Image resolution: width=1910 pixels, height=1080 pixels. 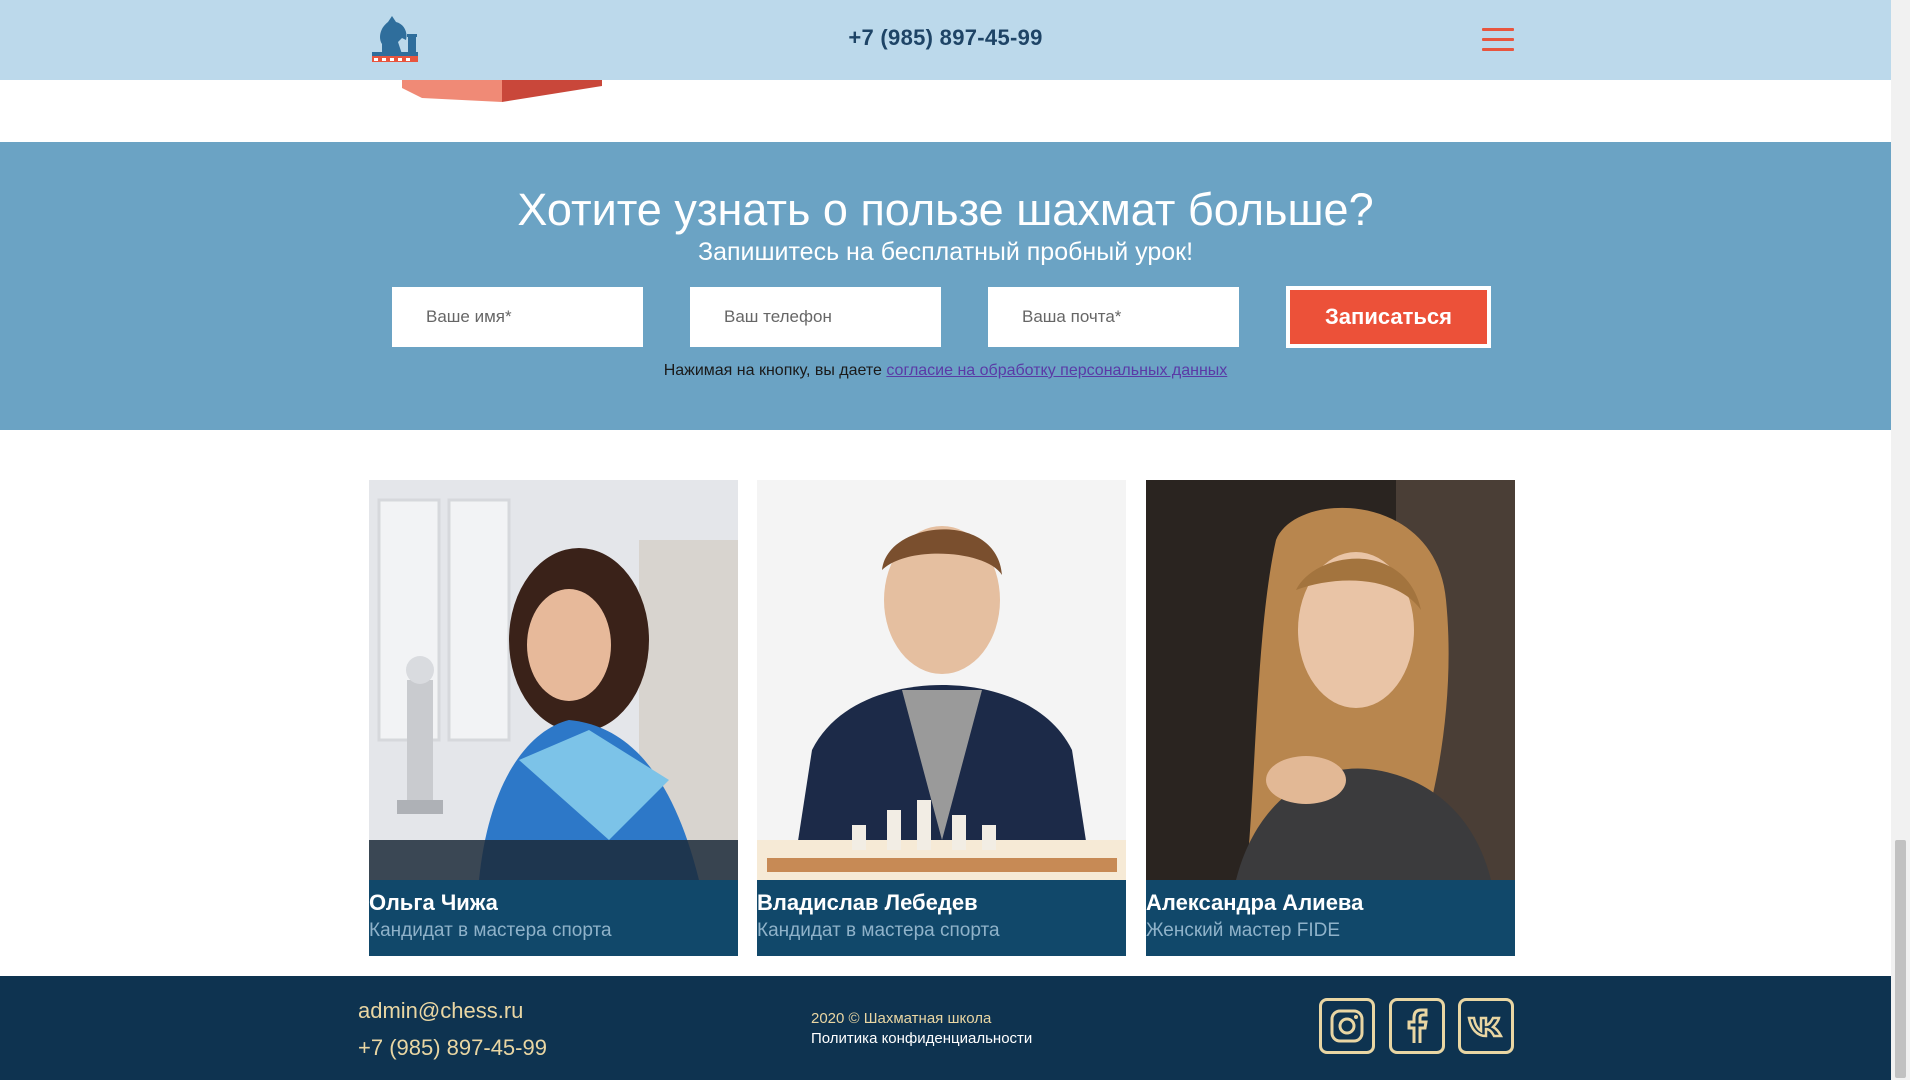 I want to click on site-header: +7 (985) 897-45-99, so click(x=945, y=40).